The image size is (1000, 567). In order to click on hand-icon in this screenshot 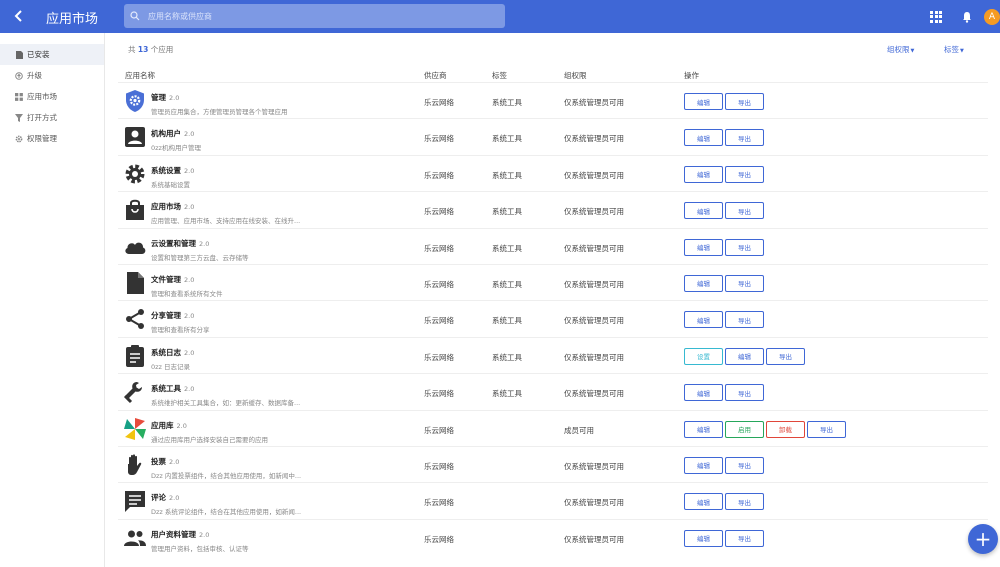, I will do `click(135, 465)`.